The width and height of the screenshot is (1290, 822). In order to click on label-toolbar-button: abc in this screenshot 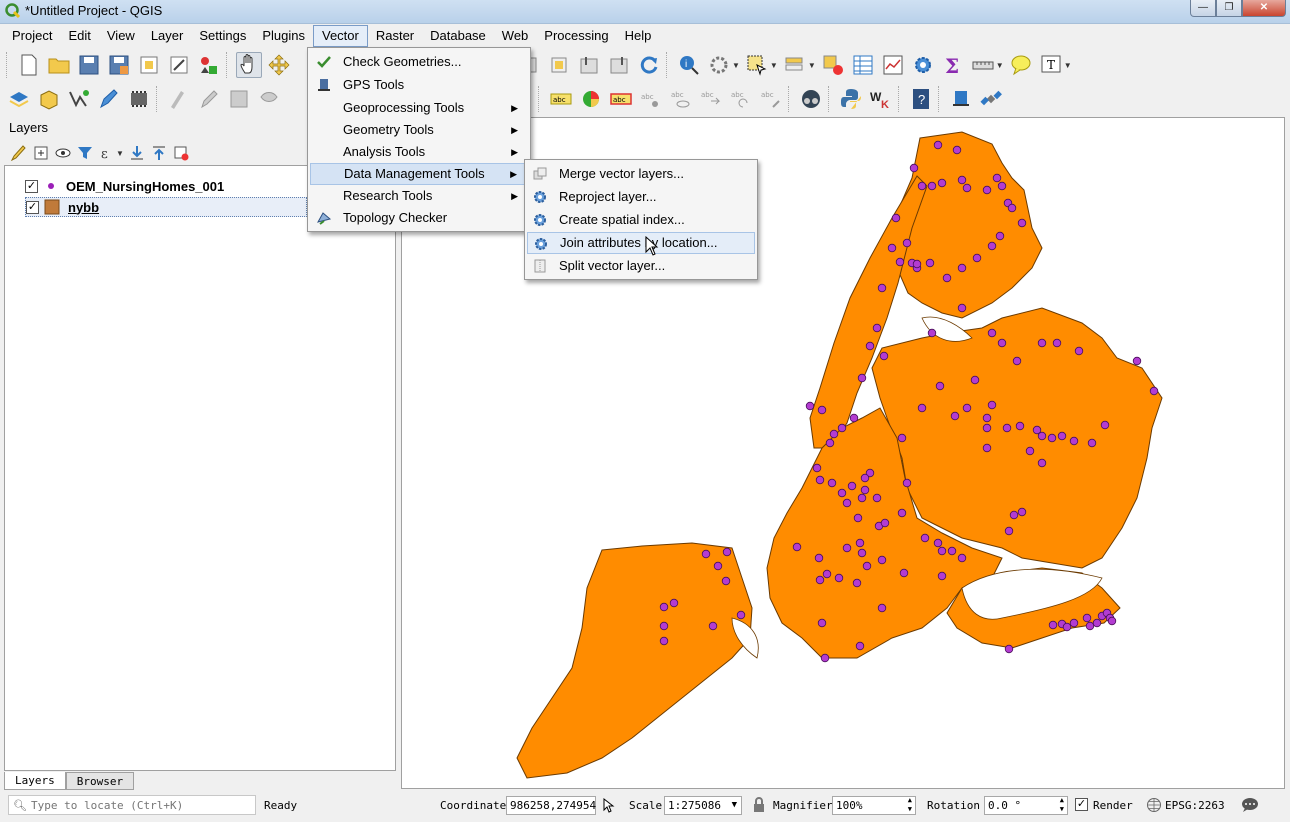, I will do `click(561, 99)`.